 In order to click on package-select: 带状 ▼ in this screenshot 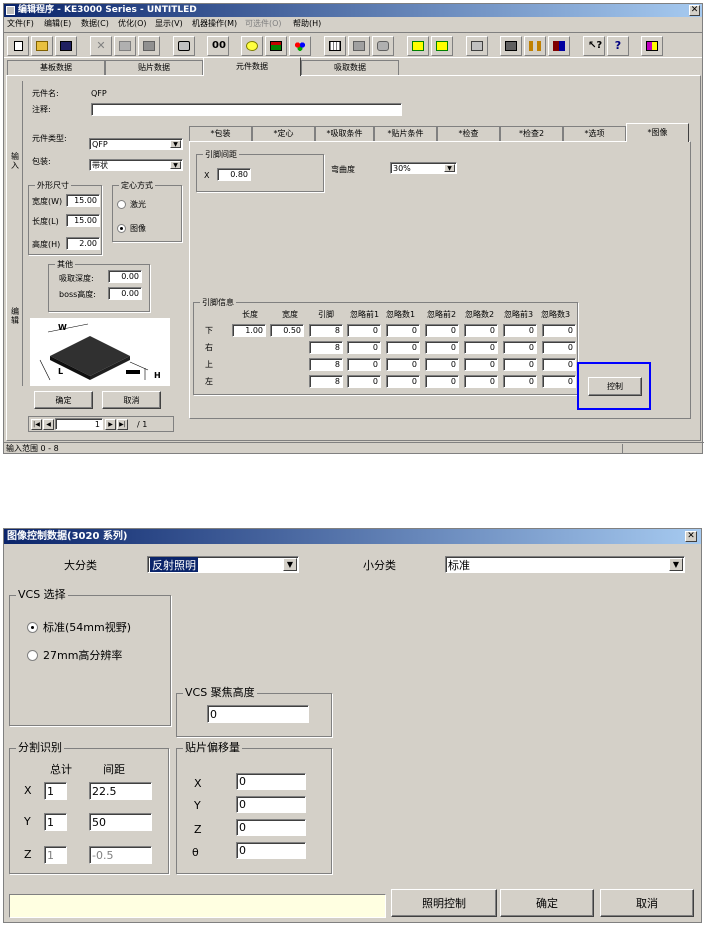, I will do `click(136, 165)`.